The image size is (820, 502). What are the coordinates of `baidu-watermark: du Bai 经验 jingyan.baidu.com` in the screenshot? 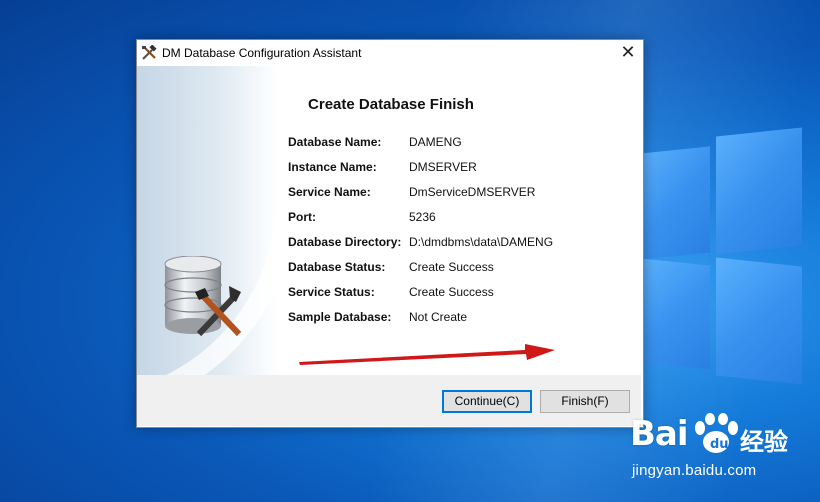 It's located at (720, 451).